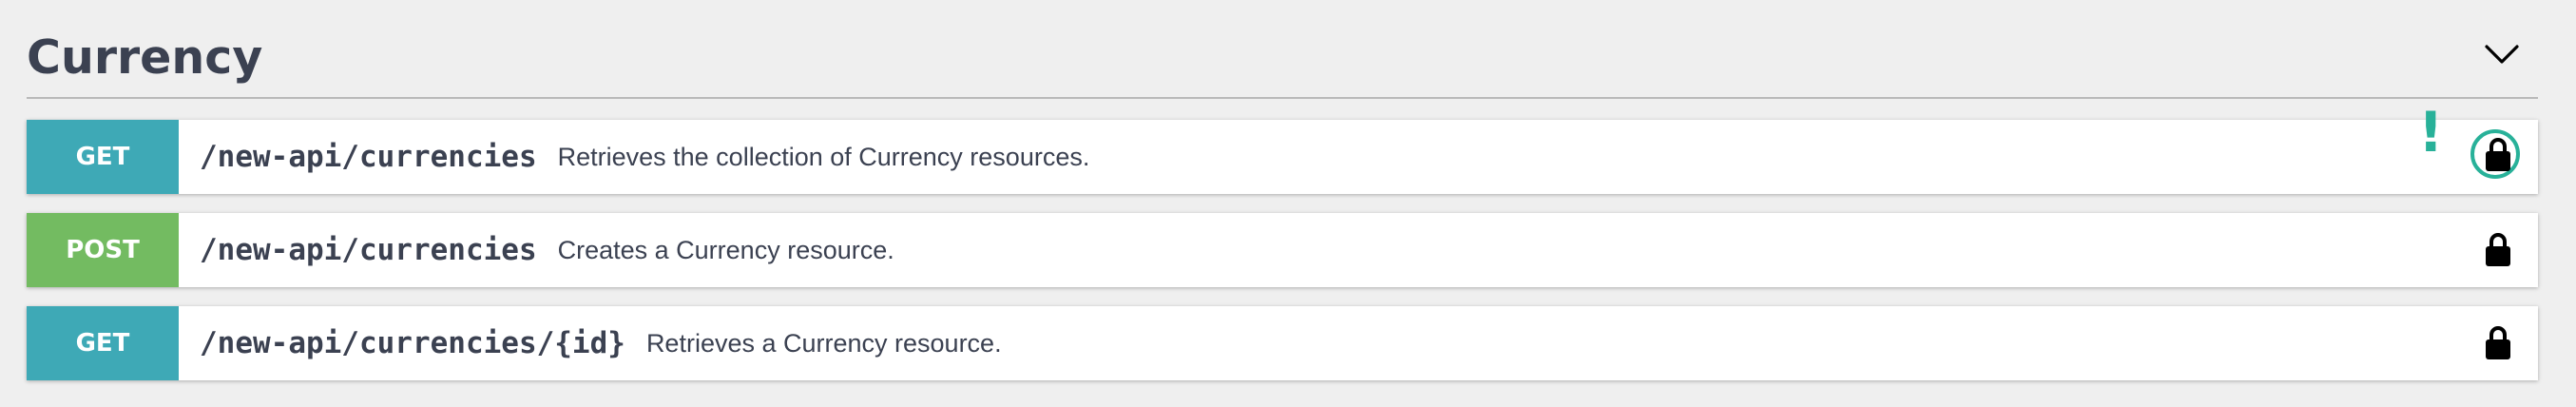 The height and width of the screenshot is (407, 2576). Describe the element at coordinates (2431, 132) in the screenshot. I see `alert-mark: !` at that location.